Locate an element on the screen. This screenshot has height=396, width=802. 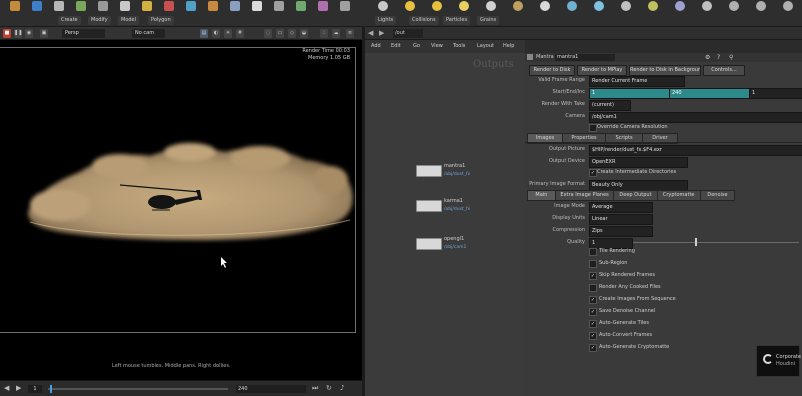
display-units-dropdown: Linear is located at coordinates (621, 219).